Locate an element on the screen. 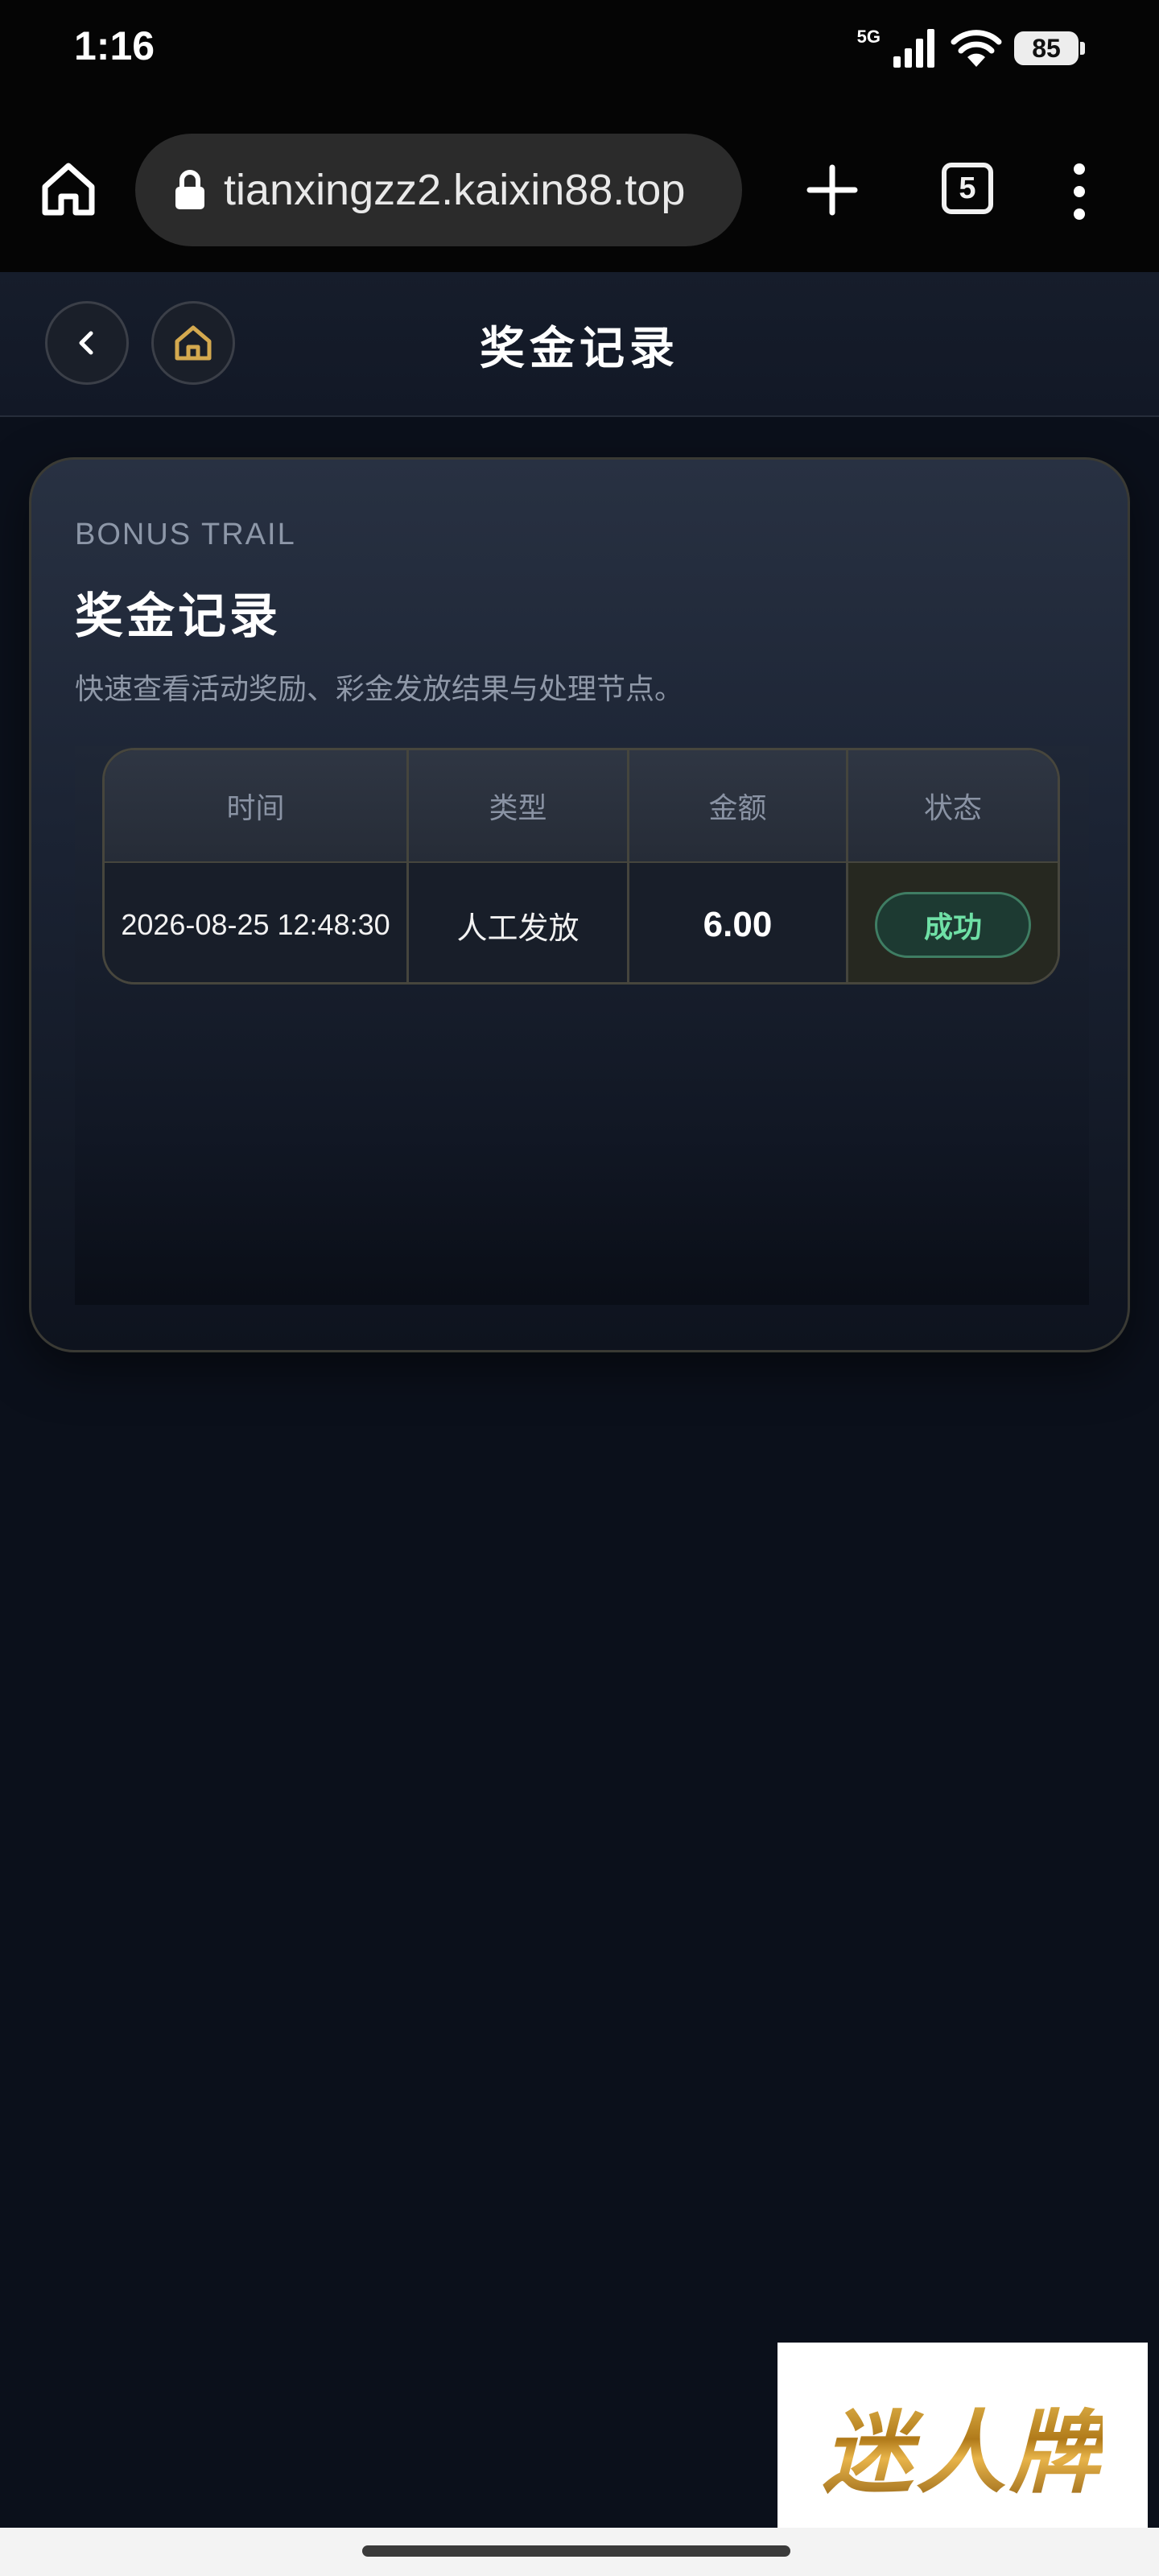 This screenshot has width=1159, height=2576. card-title: 奖金记录 is located at coordinates (178, 616).